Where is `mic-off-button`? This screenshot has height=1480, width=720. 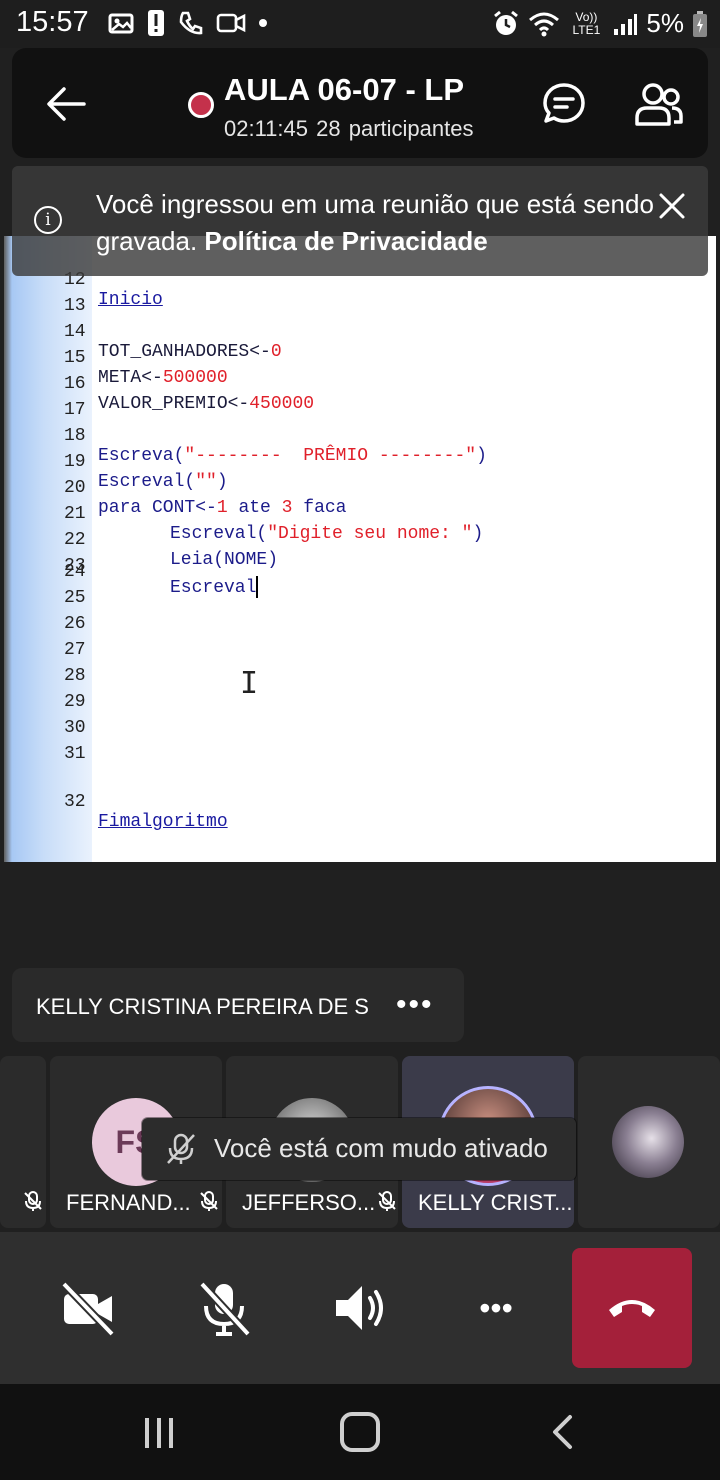
mic-off-button is located at coordinates (224, 1308).